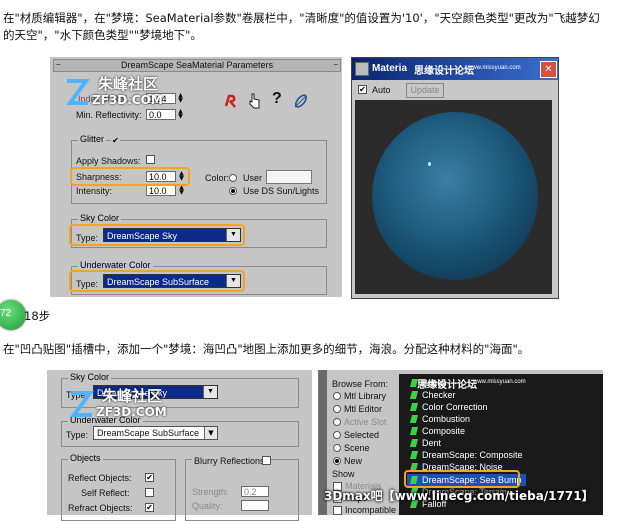 The width and height of the screenshot is (637, 521). I want to click on underwater-type-dropdown-2: DreamScape SubSurface ▼, so click(155, 433).